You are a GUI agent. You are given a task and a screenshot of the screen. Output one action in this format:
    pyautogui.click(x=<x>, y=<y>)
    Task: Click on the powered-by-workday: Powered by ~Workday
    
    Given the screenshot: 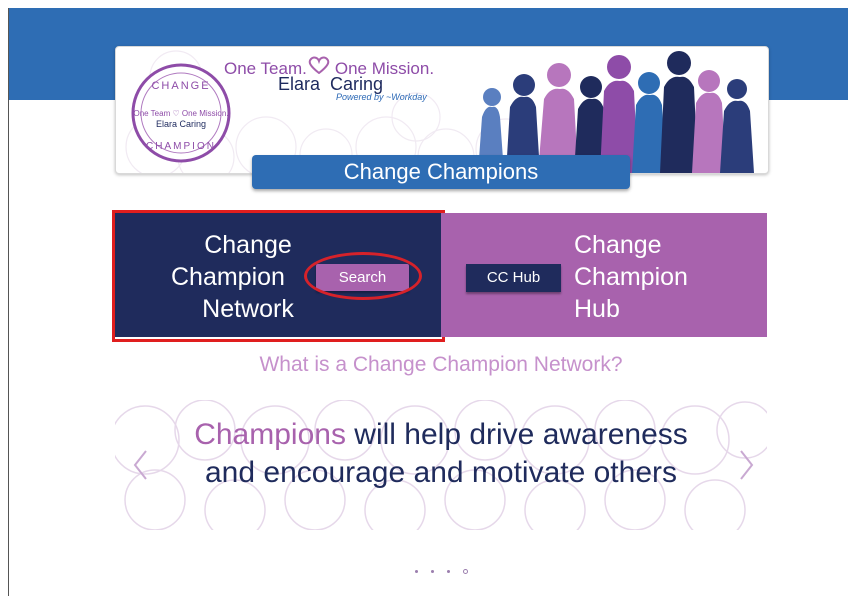 What is the action you would take?
    pyautogui.click(x=381, y=97)
    